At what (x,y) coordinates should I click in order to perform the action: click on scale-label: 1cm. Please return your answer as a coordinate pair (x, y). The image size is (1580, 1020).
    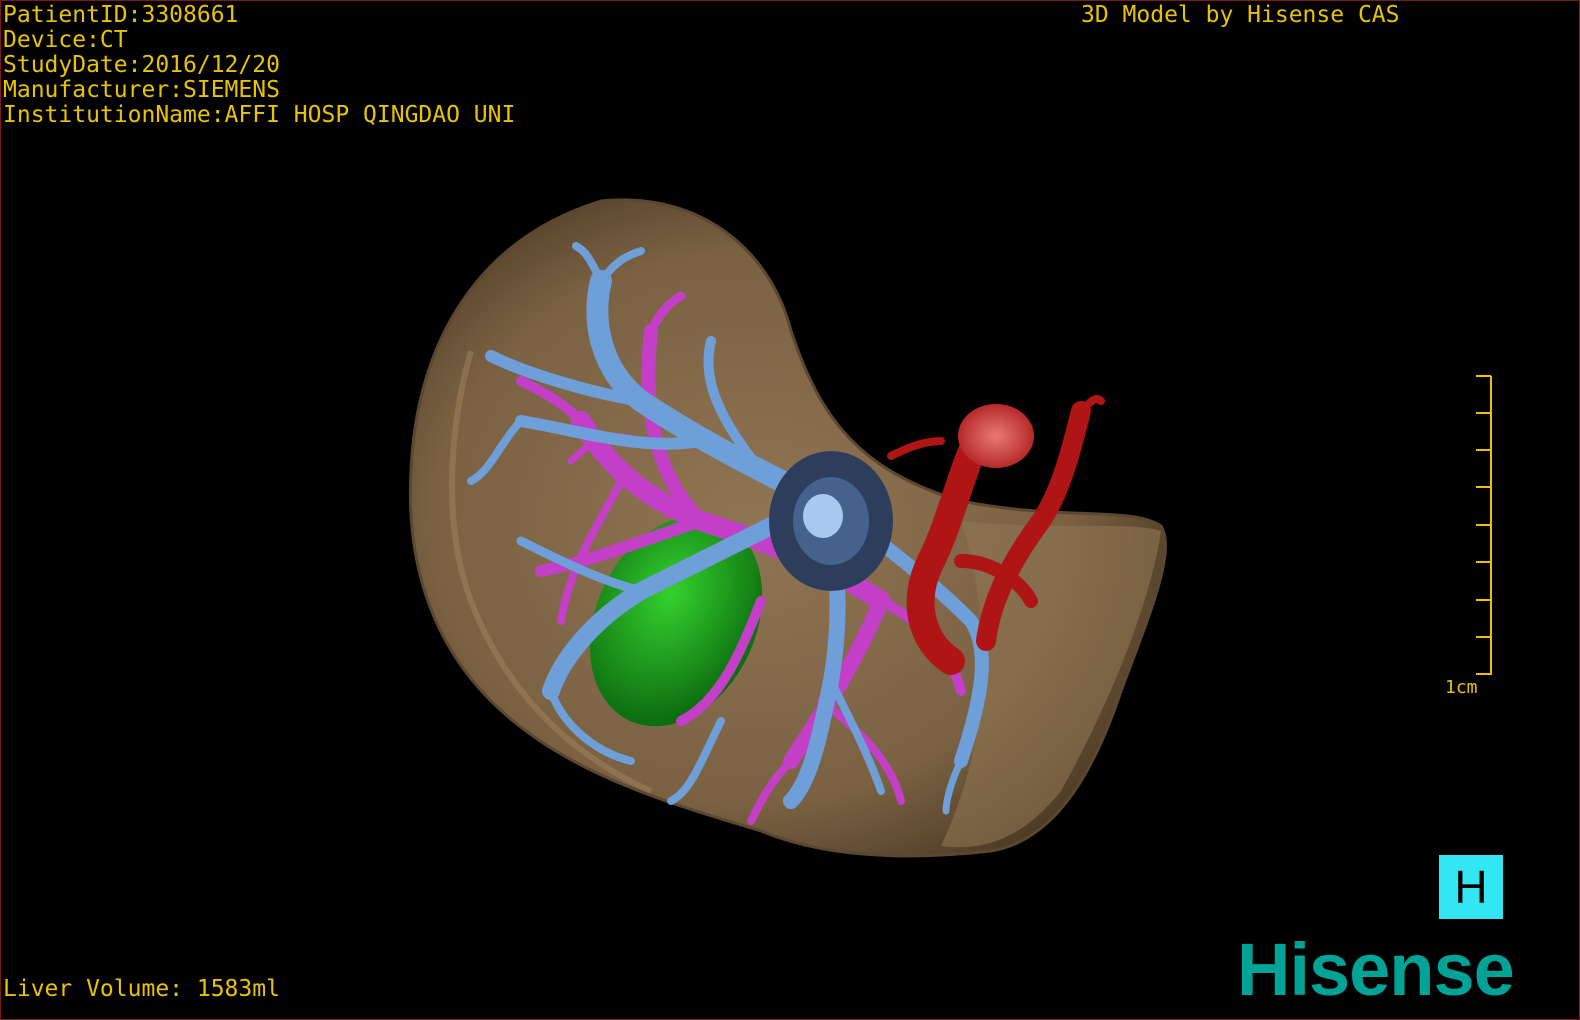
    Looking at the image, I should click on (1461, 687).